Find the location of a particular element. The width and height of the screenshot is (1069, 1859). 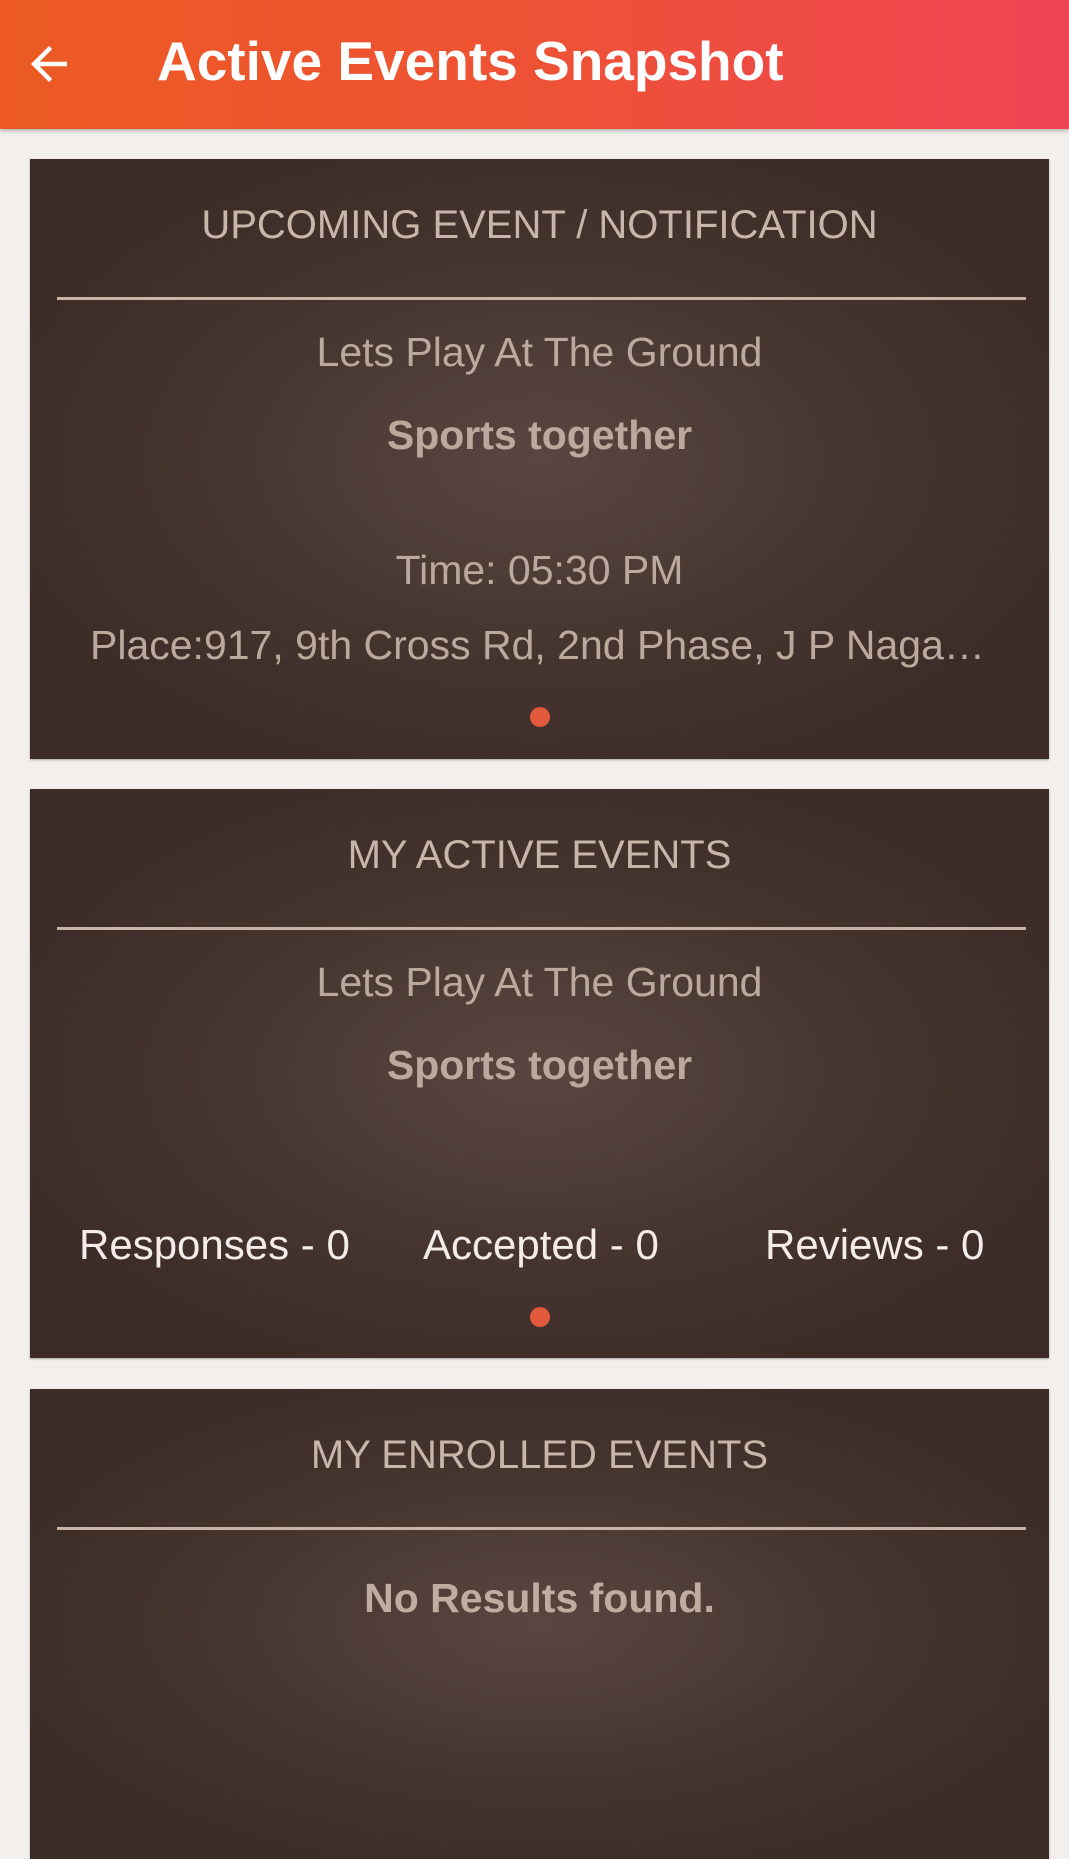

active-events-header: MY ACTIVE EVENTS is located at coordinates (539, 855).